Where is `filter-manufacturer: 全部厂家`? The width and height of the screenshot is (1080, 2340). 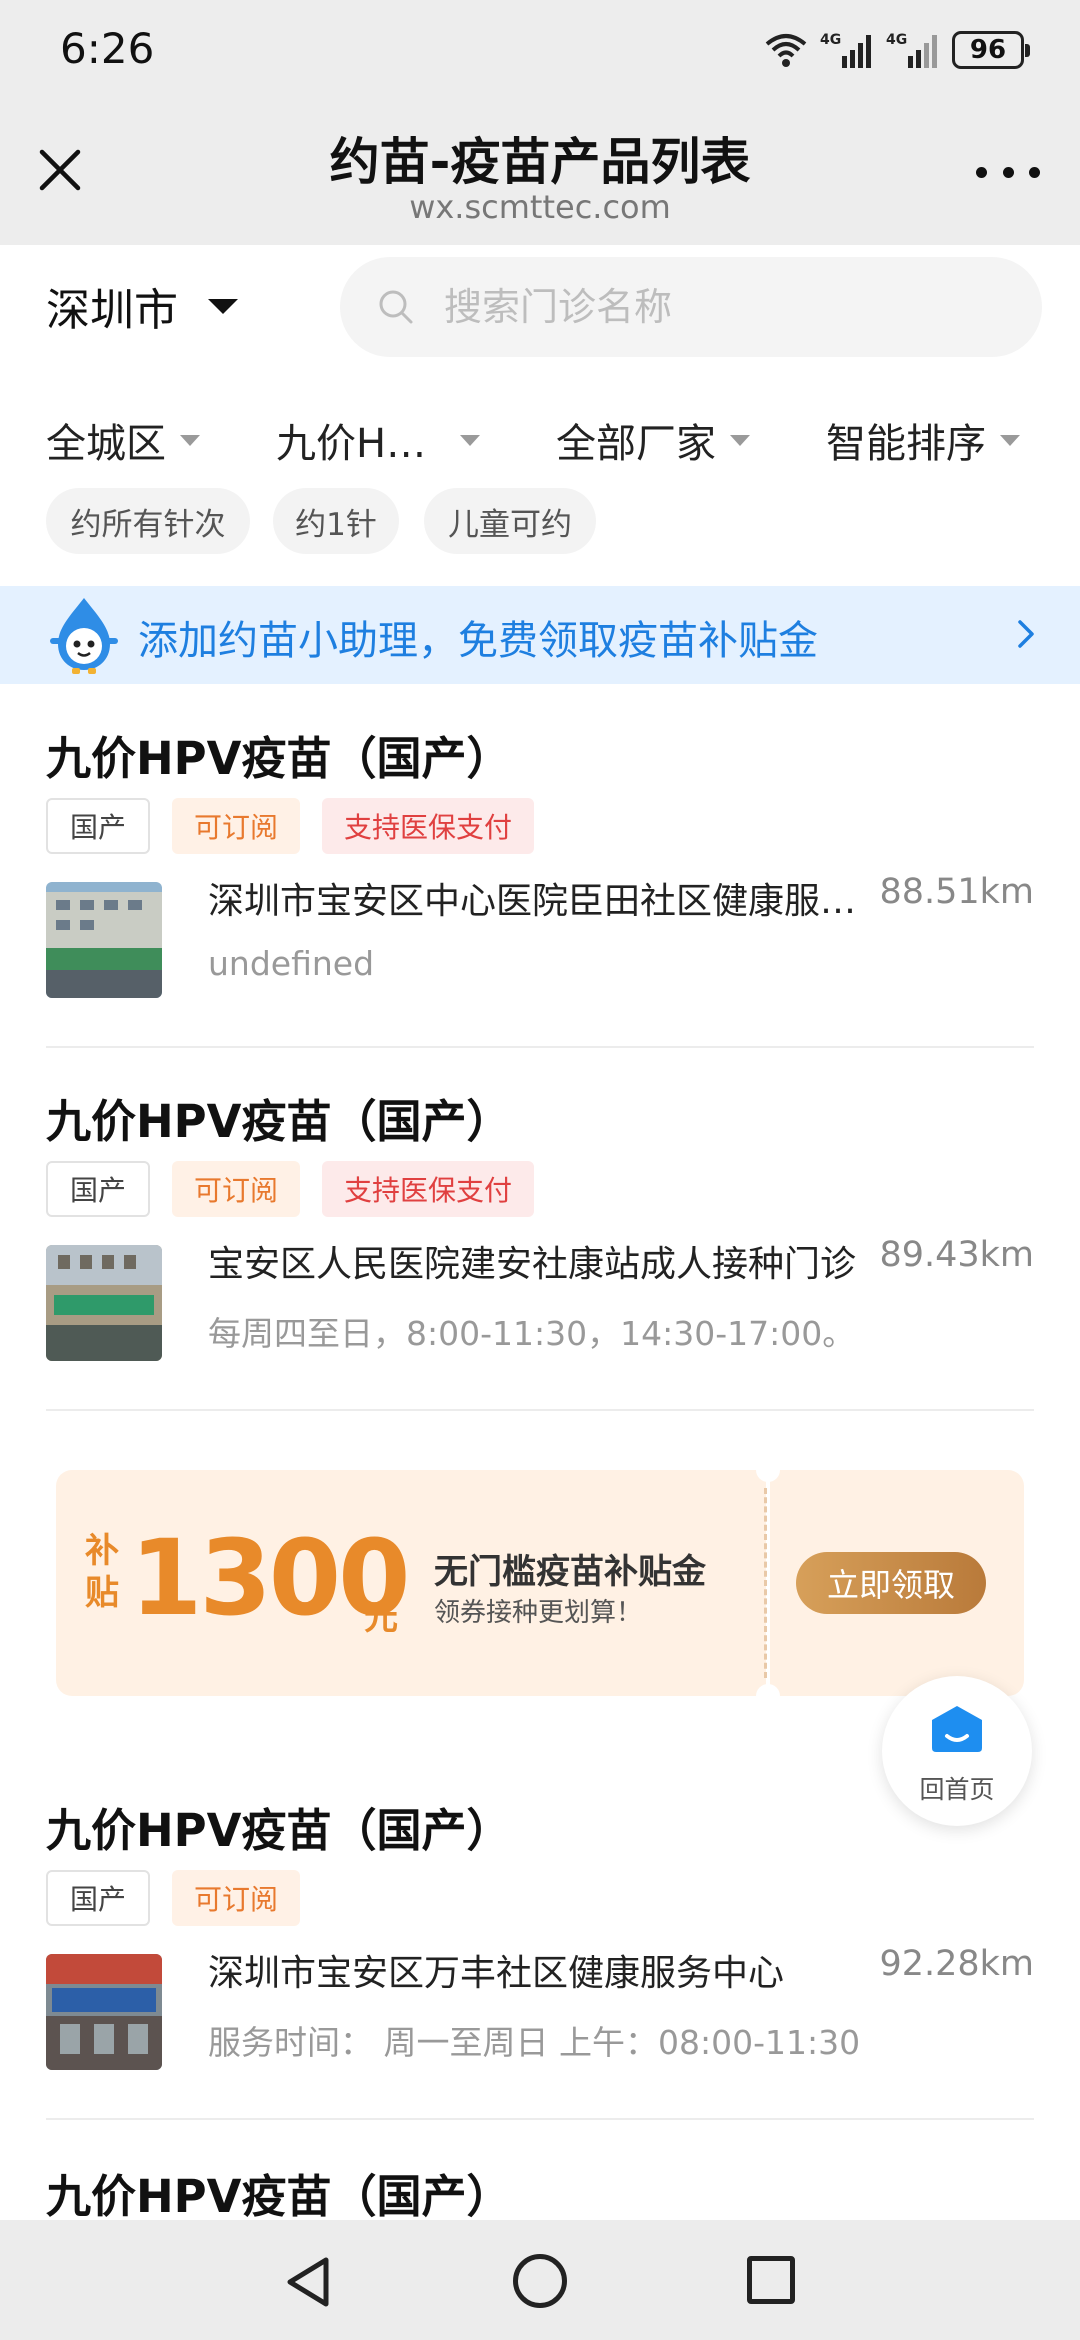 filter-manufacturer: 全部厂家 is located at coordinates (653, 440).